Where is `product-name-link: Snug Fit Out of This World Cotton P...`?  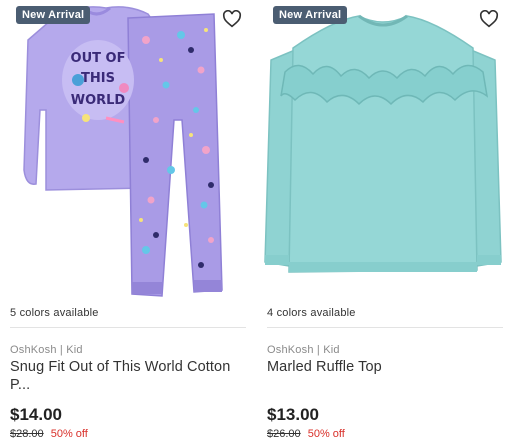 product-name-link: Snug Fit Out of This World Cotton P... is located at coordinates (127, 376).